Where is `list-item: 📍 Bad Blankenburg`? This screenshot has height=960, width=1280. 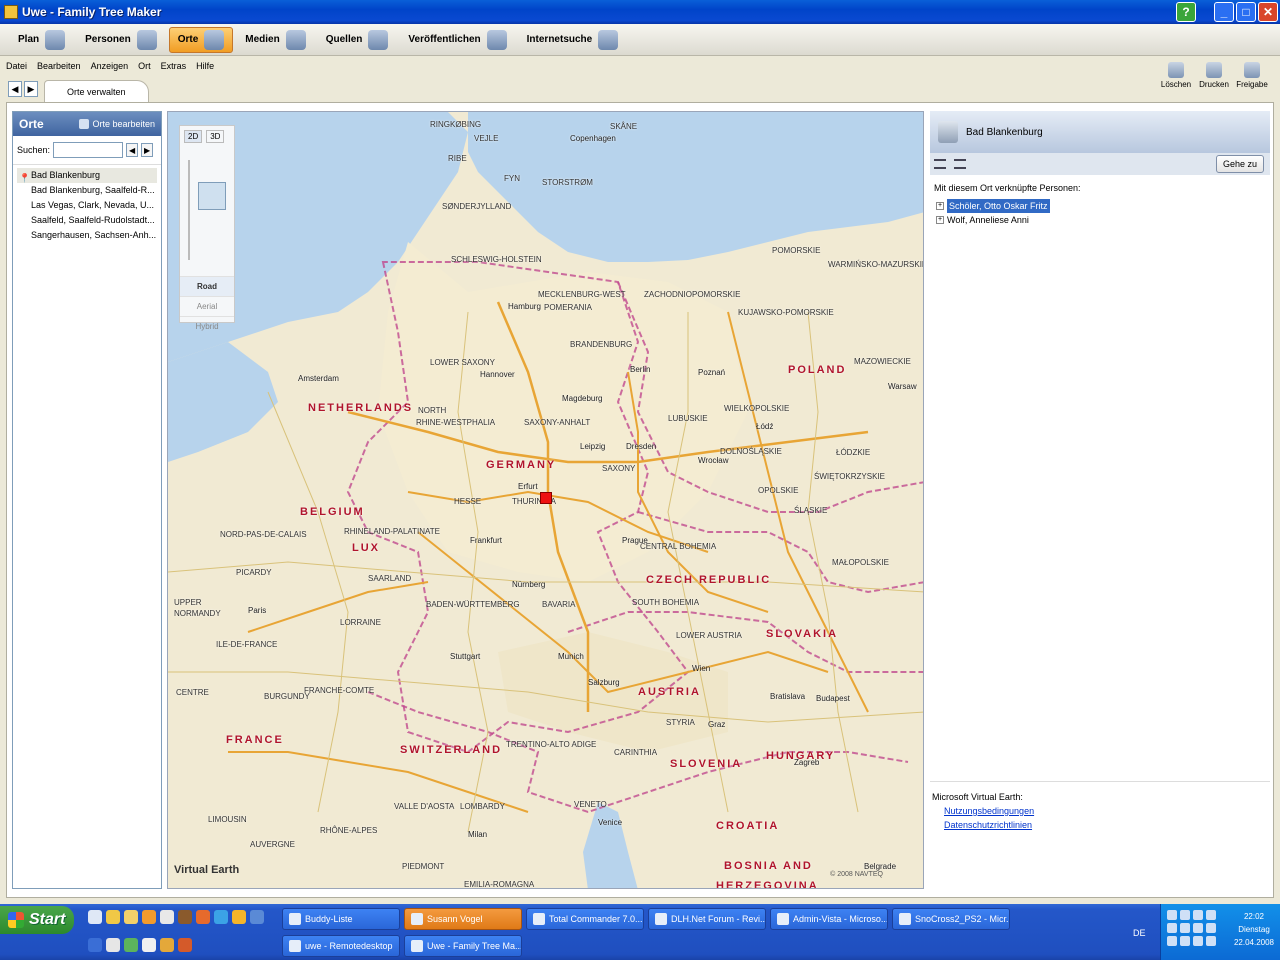
list-item: 📍 Bad Blankenburg is located at coordinates (87, 175).